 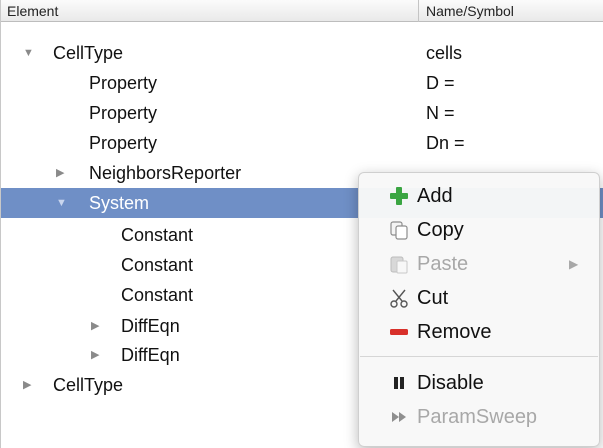 I want to click on tree-header: Element Name/Symbol, so click(x=302, y=11).